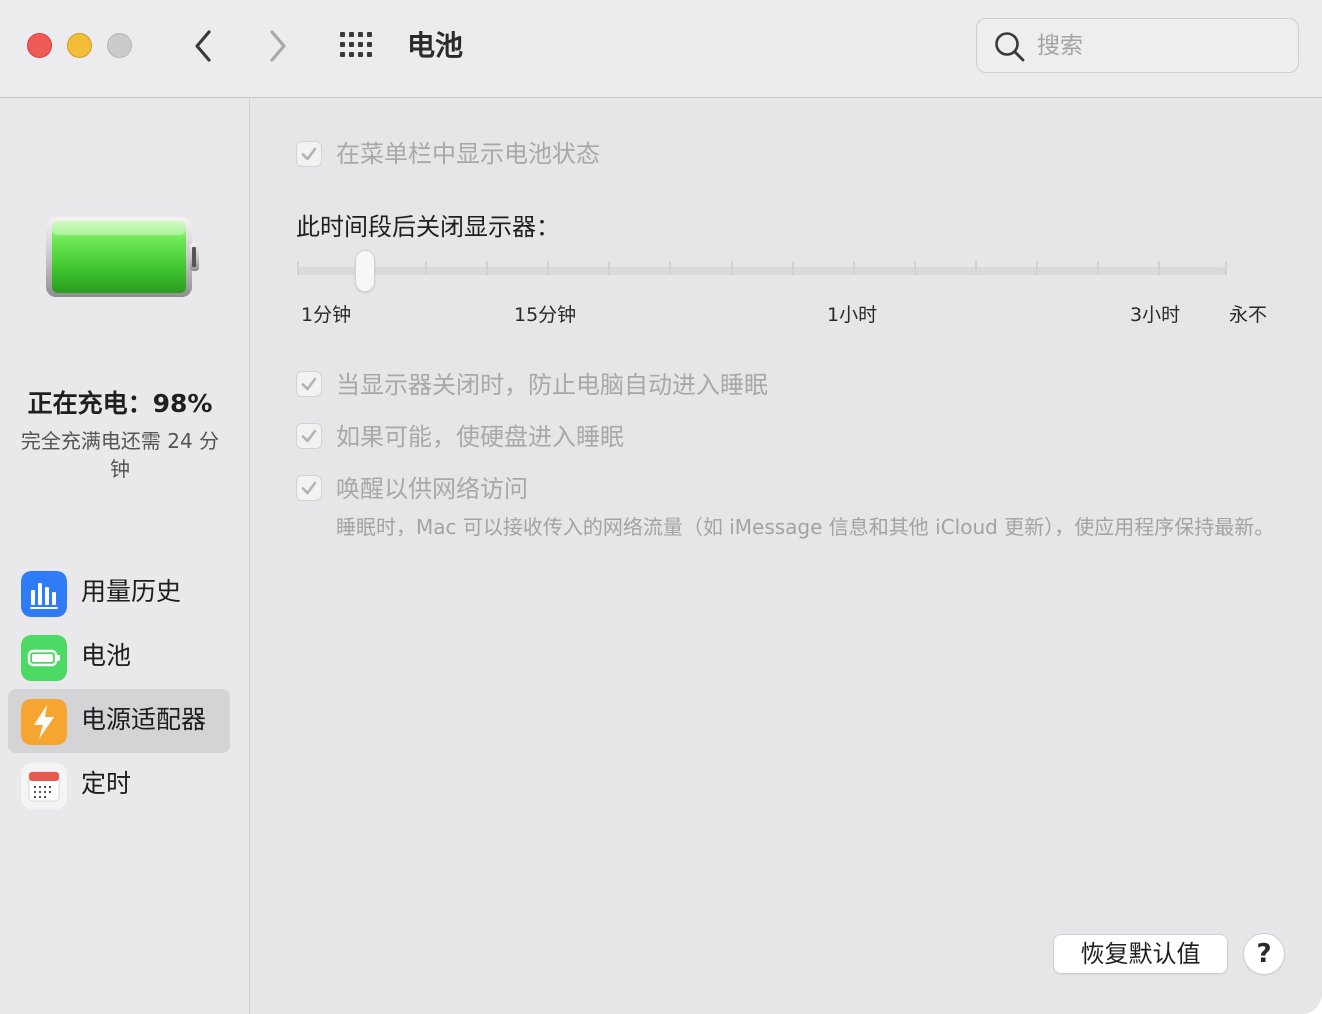 This screenshot has width=1322, height=1014. Describe the element at coordinates (762, 271) in the screenshot. I see `slider-track` at that location.